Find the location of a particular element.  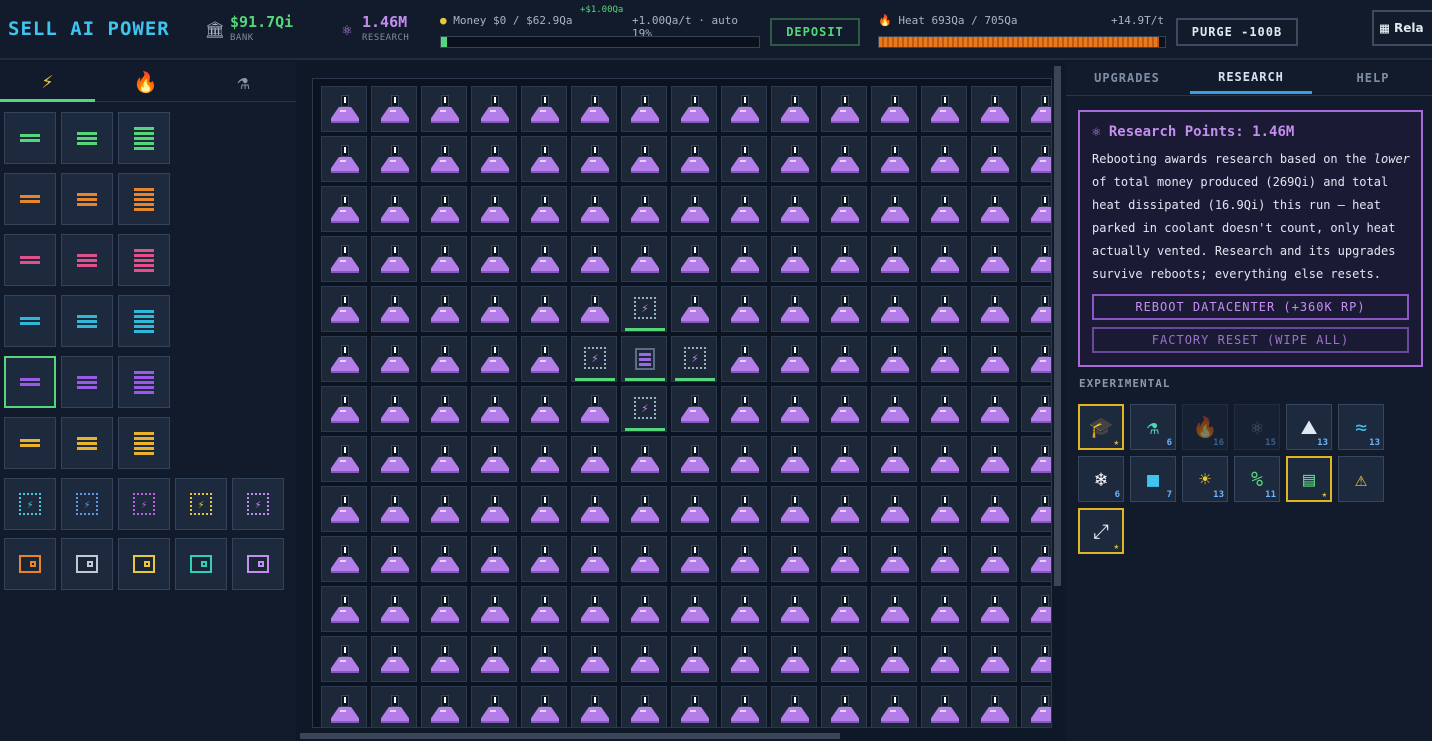

experimental-upgrade: ⛰ 13 is located at coordinates (1309, 427).